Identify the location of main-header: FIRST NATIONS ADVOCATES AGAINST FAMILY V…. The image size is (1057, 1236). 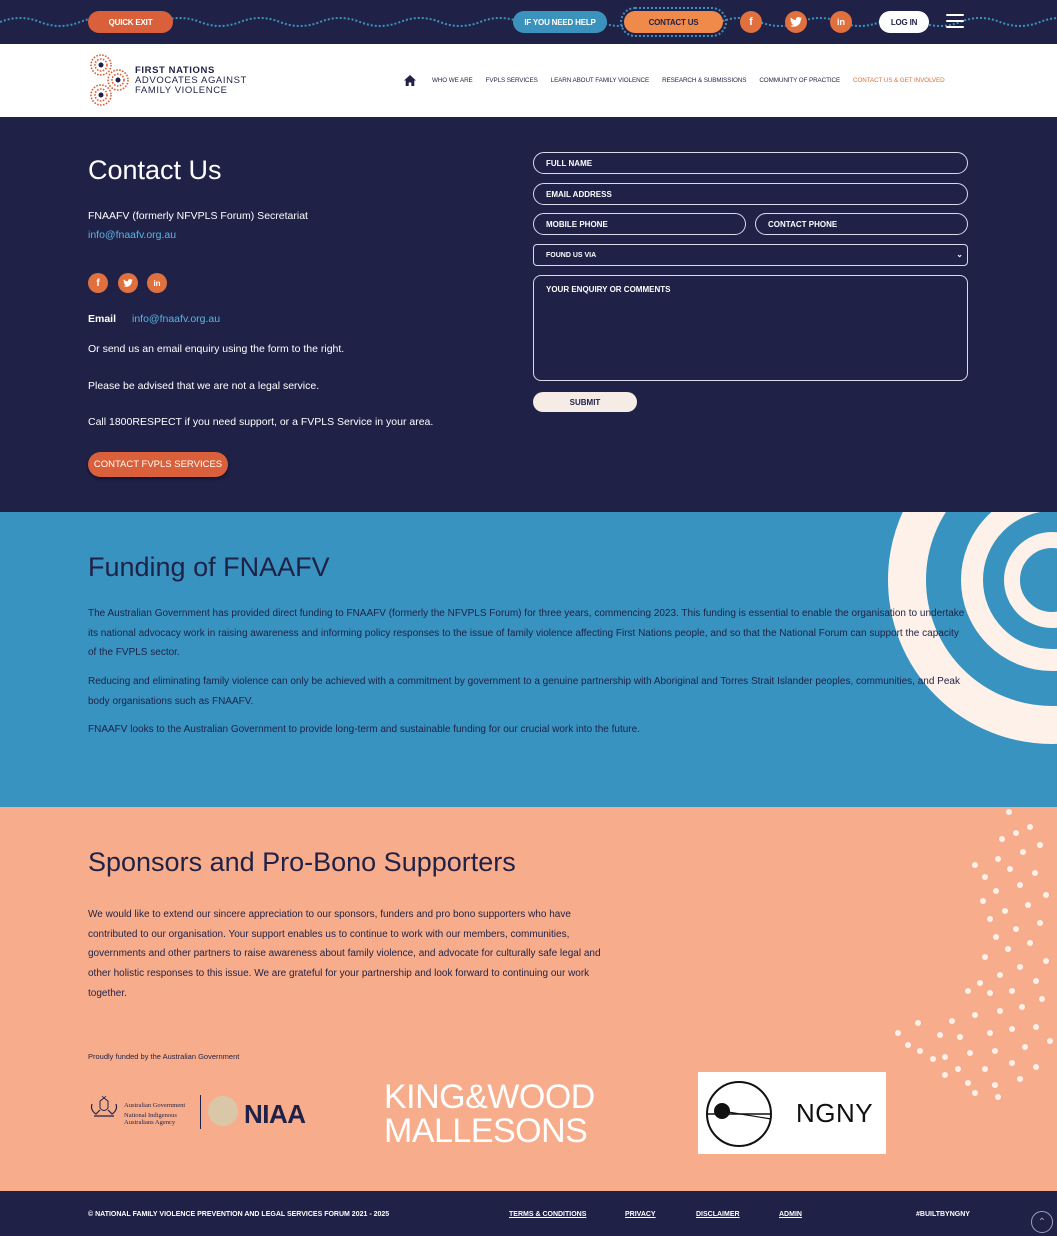
(528, 80).